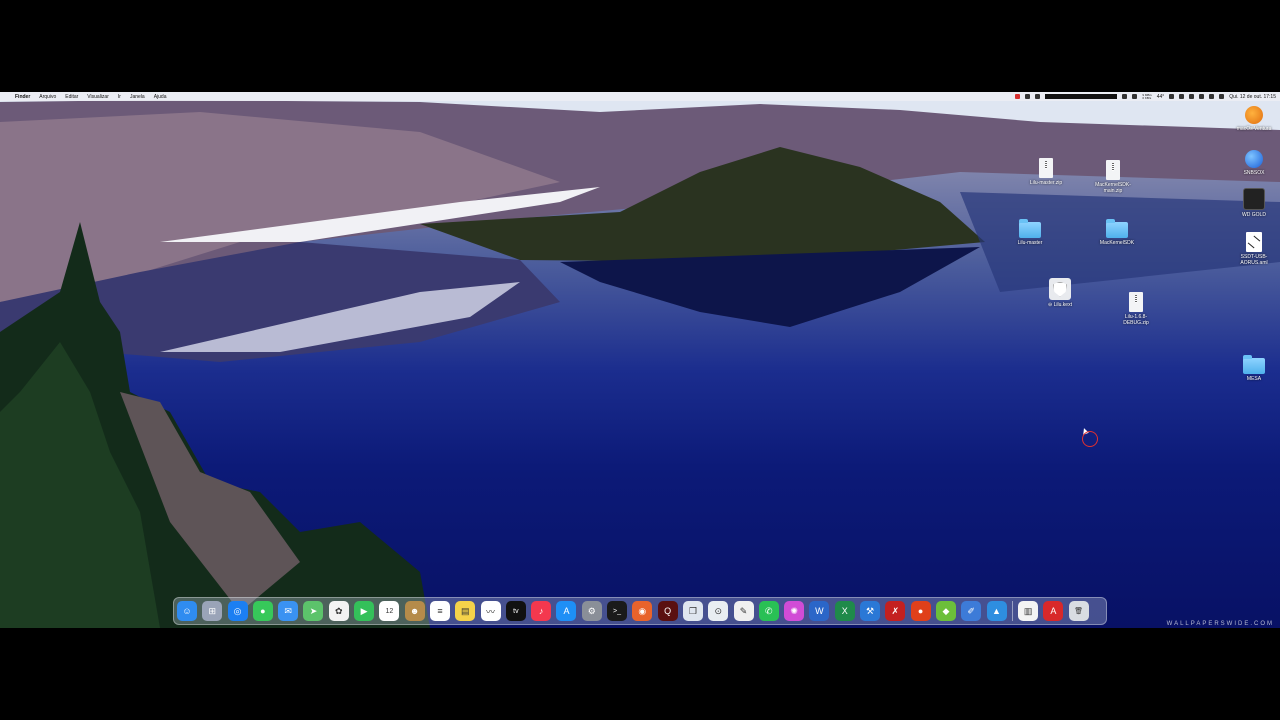 This screenshot has height=720, width=1280. I want to click on image-app-dock-icon: ▲, so click(996, 611).